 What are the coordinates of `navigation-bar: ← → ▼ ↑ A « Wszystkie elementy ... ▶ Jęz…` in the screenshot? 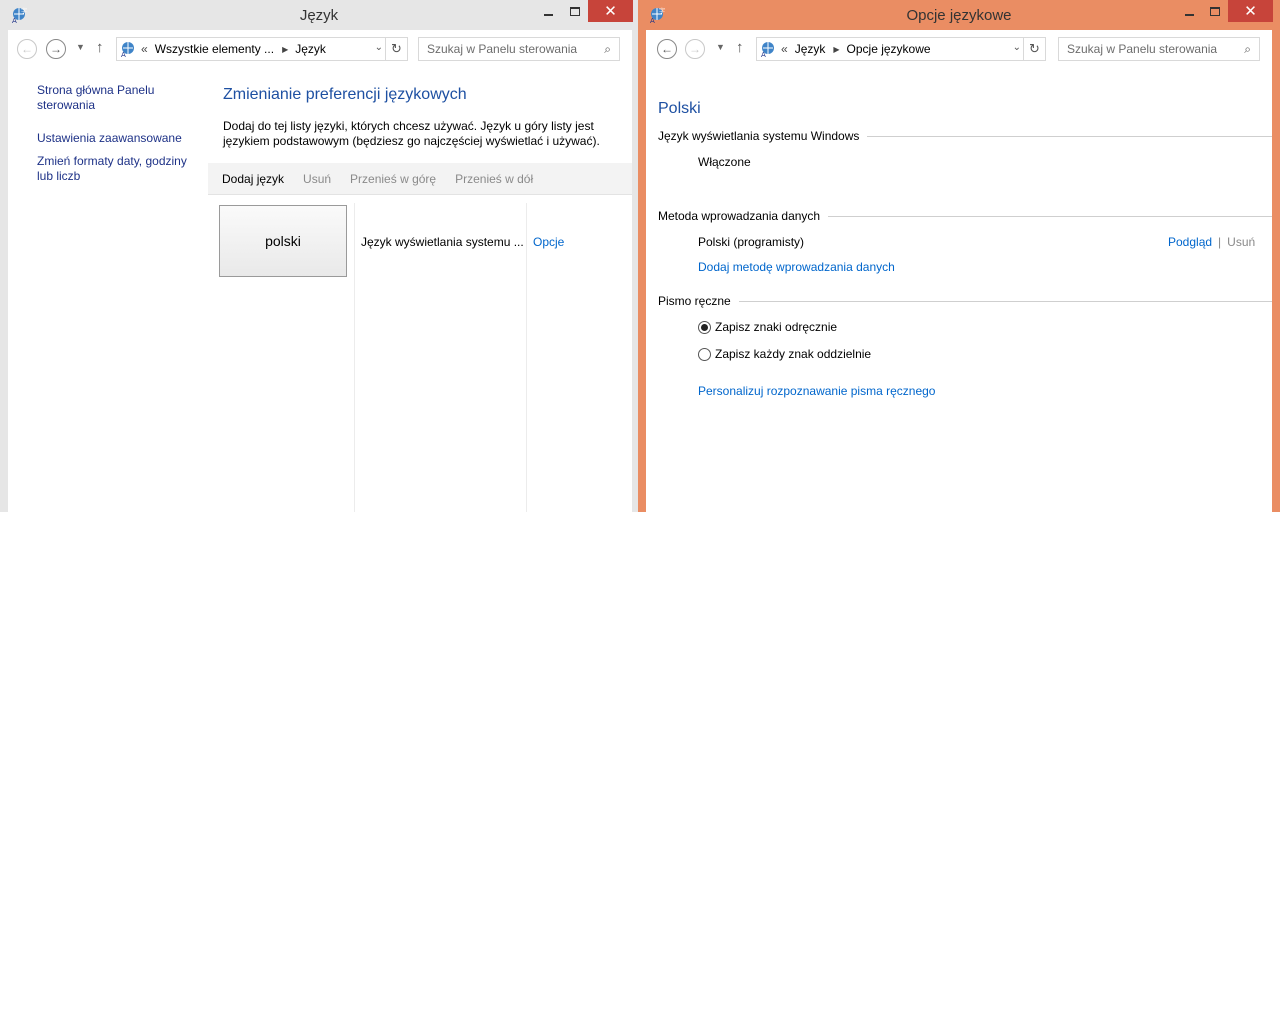 It's located at (320, 49).